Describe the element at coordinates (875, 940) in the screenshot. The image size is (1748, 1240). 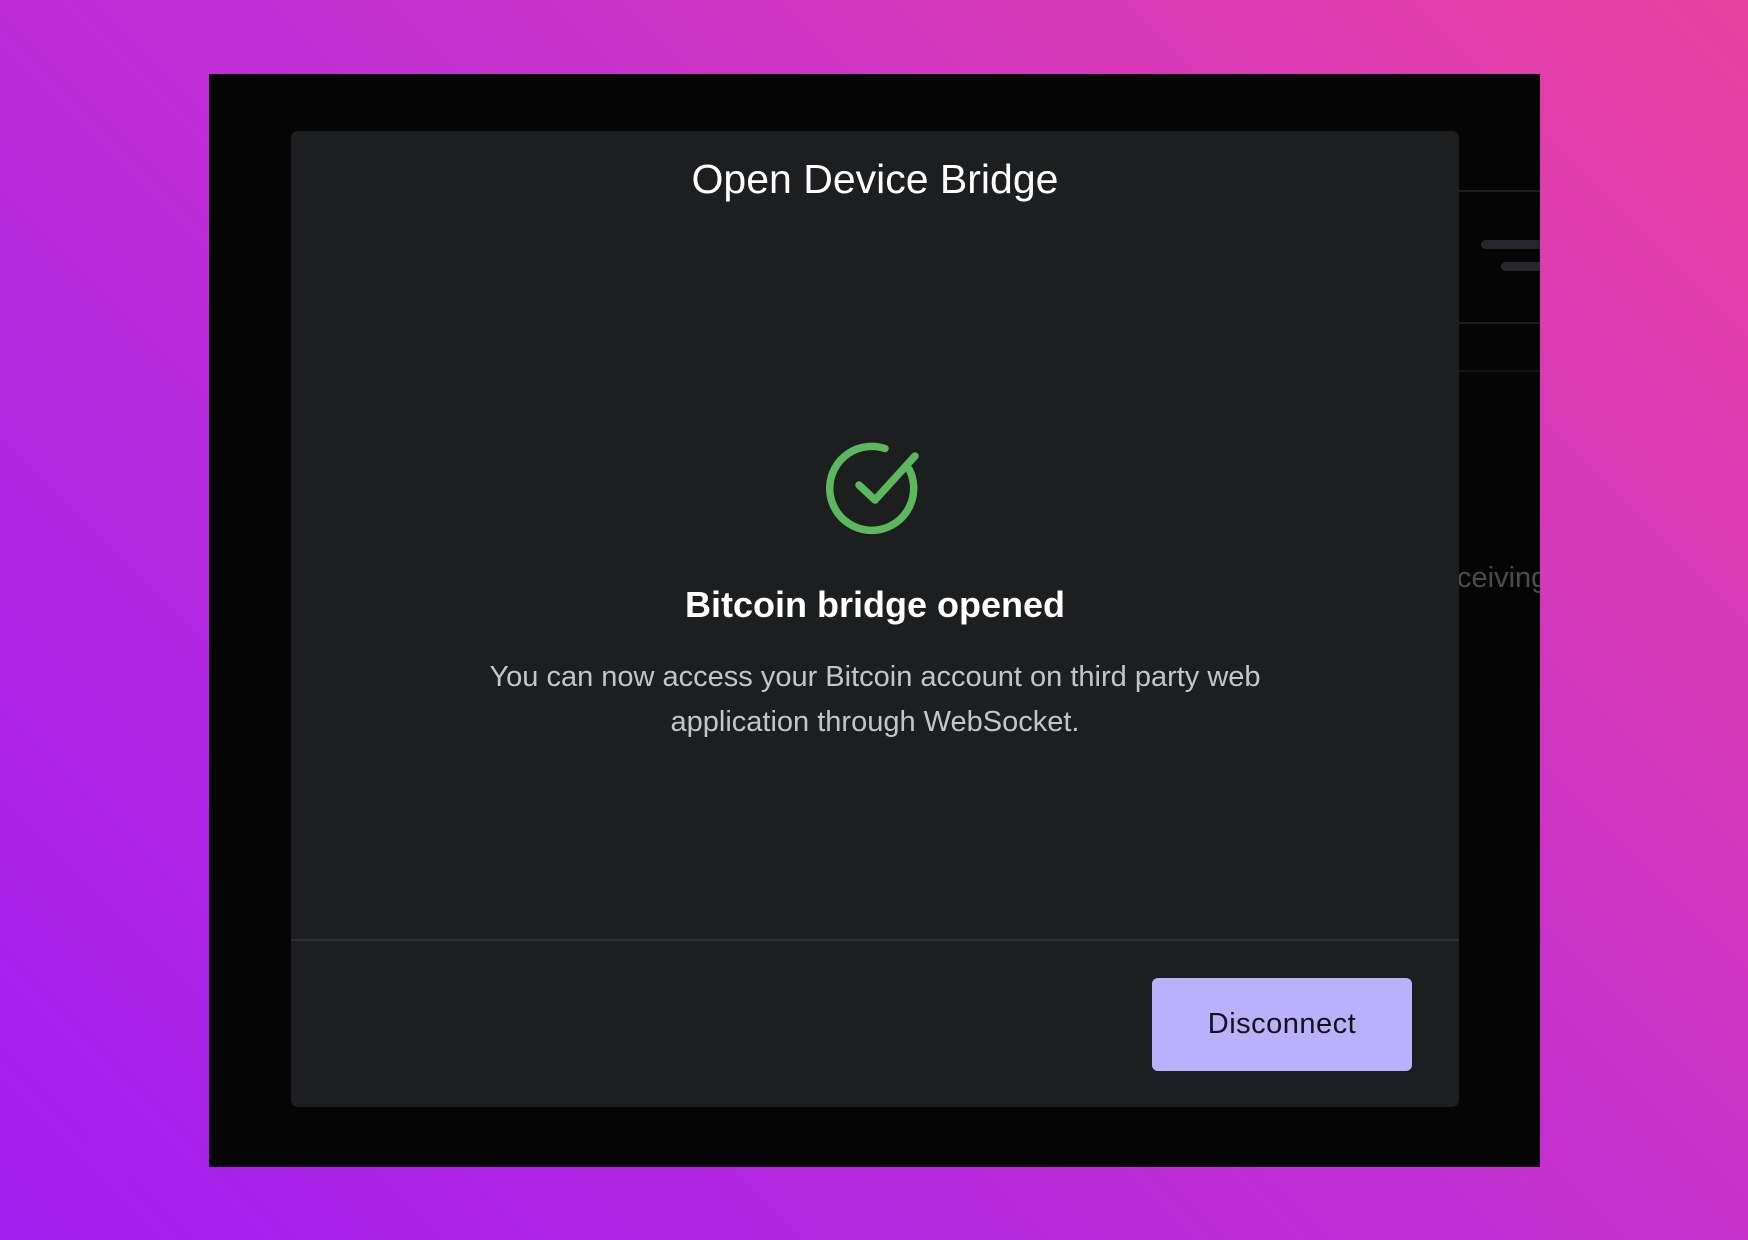
I see `modal-footer-divider` at that location.